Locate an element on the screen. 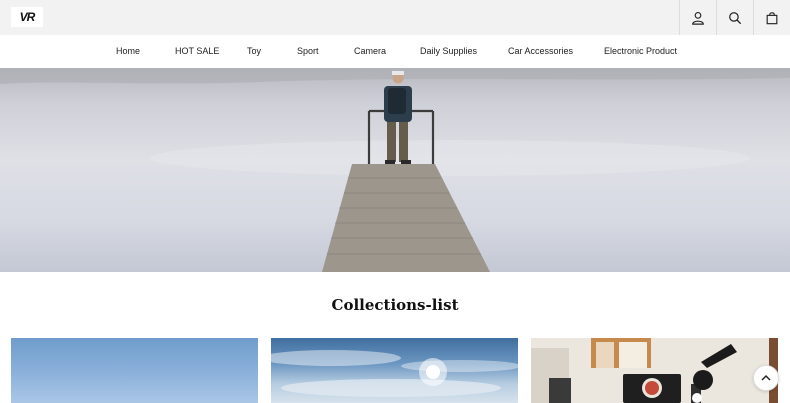 Image resolution: width=790 pixels, height=403 pixels. search-icon is located at coordinates (735, 17).